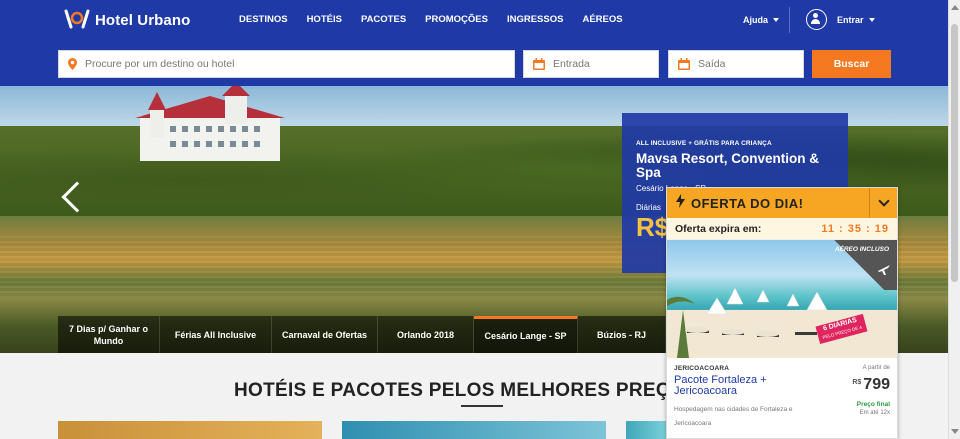  I want to click on from-label: A partir de, so click(876, 368).